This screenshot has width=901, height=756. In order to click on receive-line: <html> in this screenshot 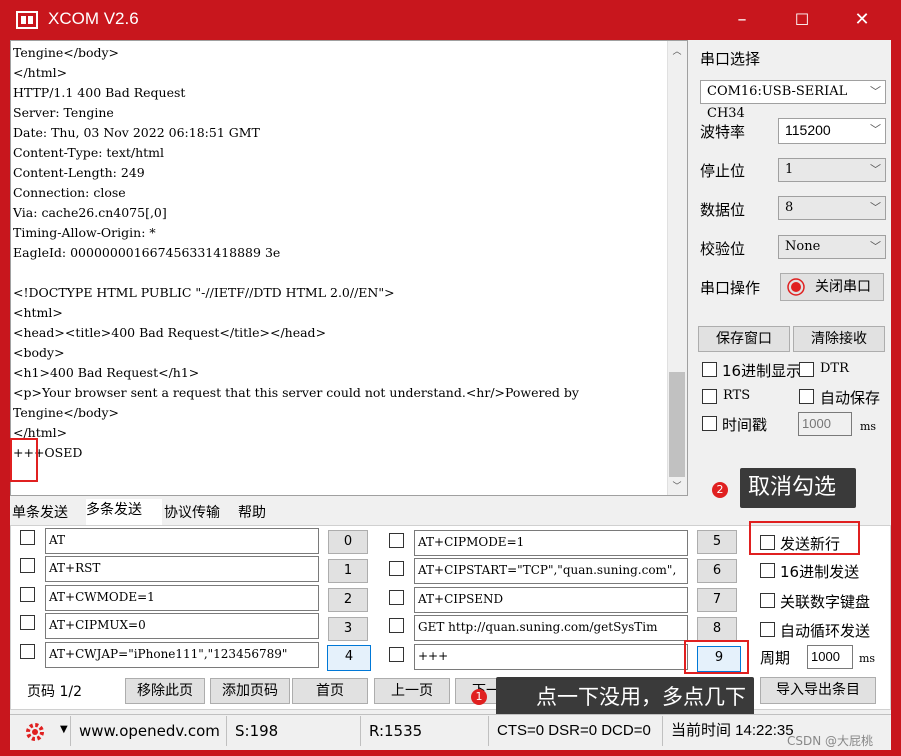, I will do `click(38, 312)`.